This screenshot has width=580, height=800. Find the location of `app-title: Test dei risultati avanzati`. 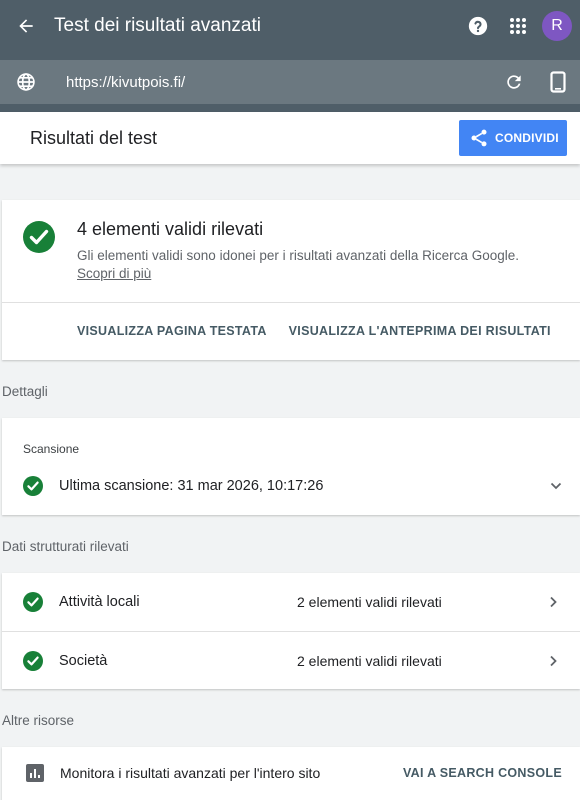

app-title: Test dei risultati avanzati is located at coordinates (157, 25).